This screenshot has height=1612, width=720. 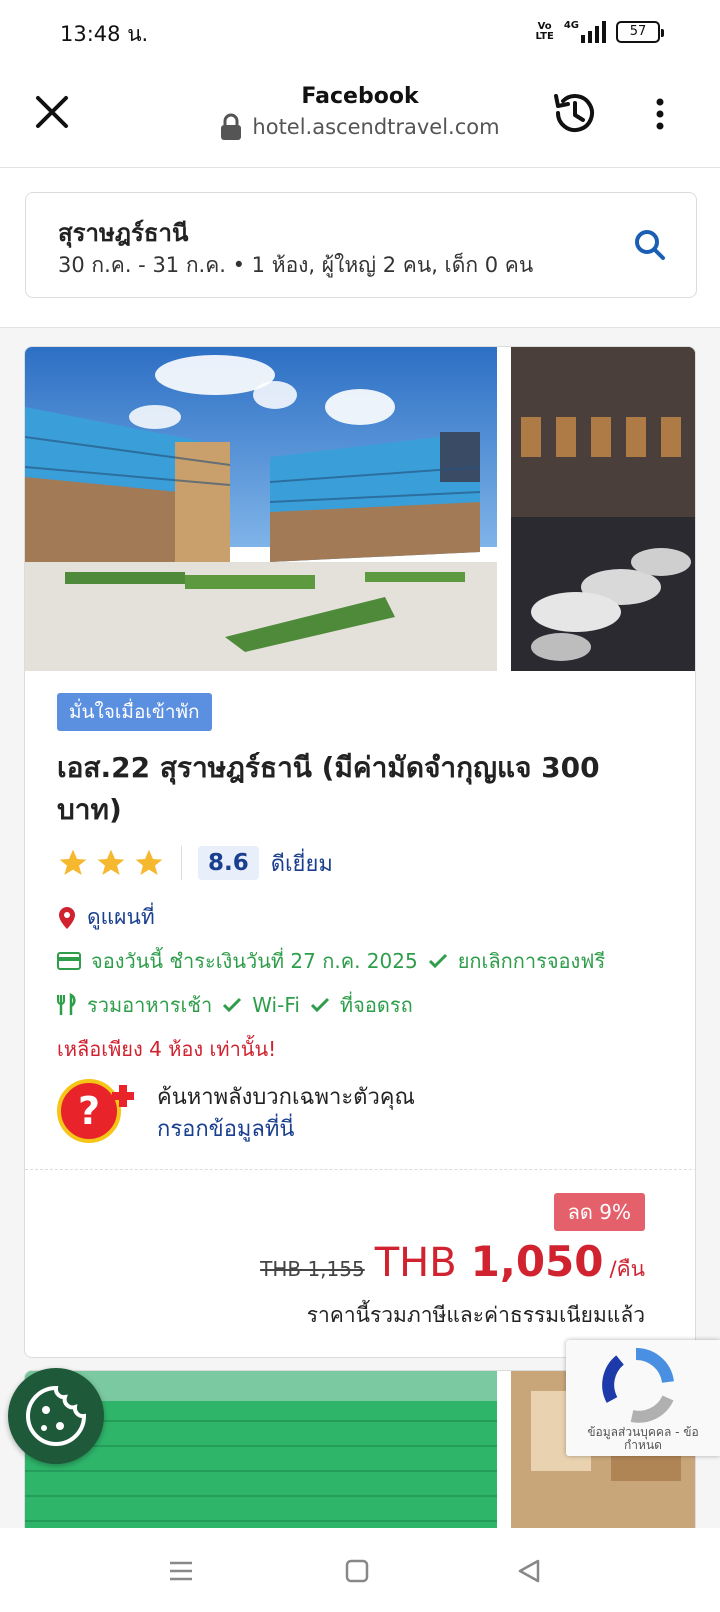 What do you see at coordinates (537, 1261) in the screenshot?
I see `price-amount: 1,050` at bounding box center [537, 1261].